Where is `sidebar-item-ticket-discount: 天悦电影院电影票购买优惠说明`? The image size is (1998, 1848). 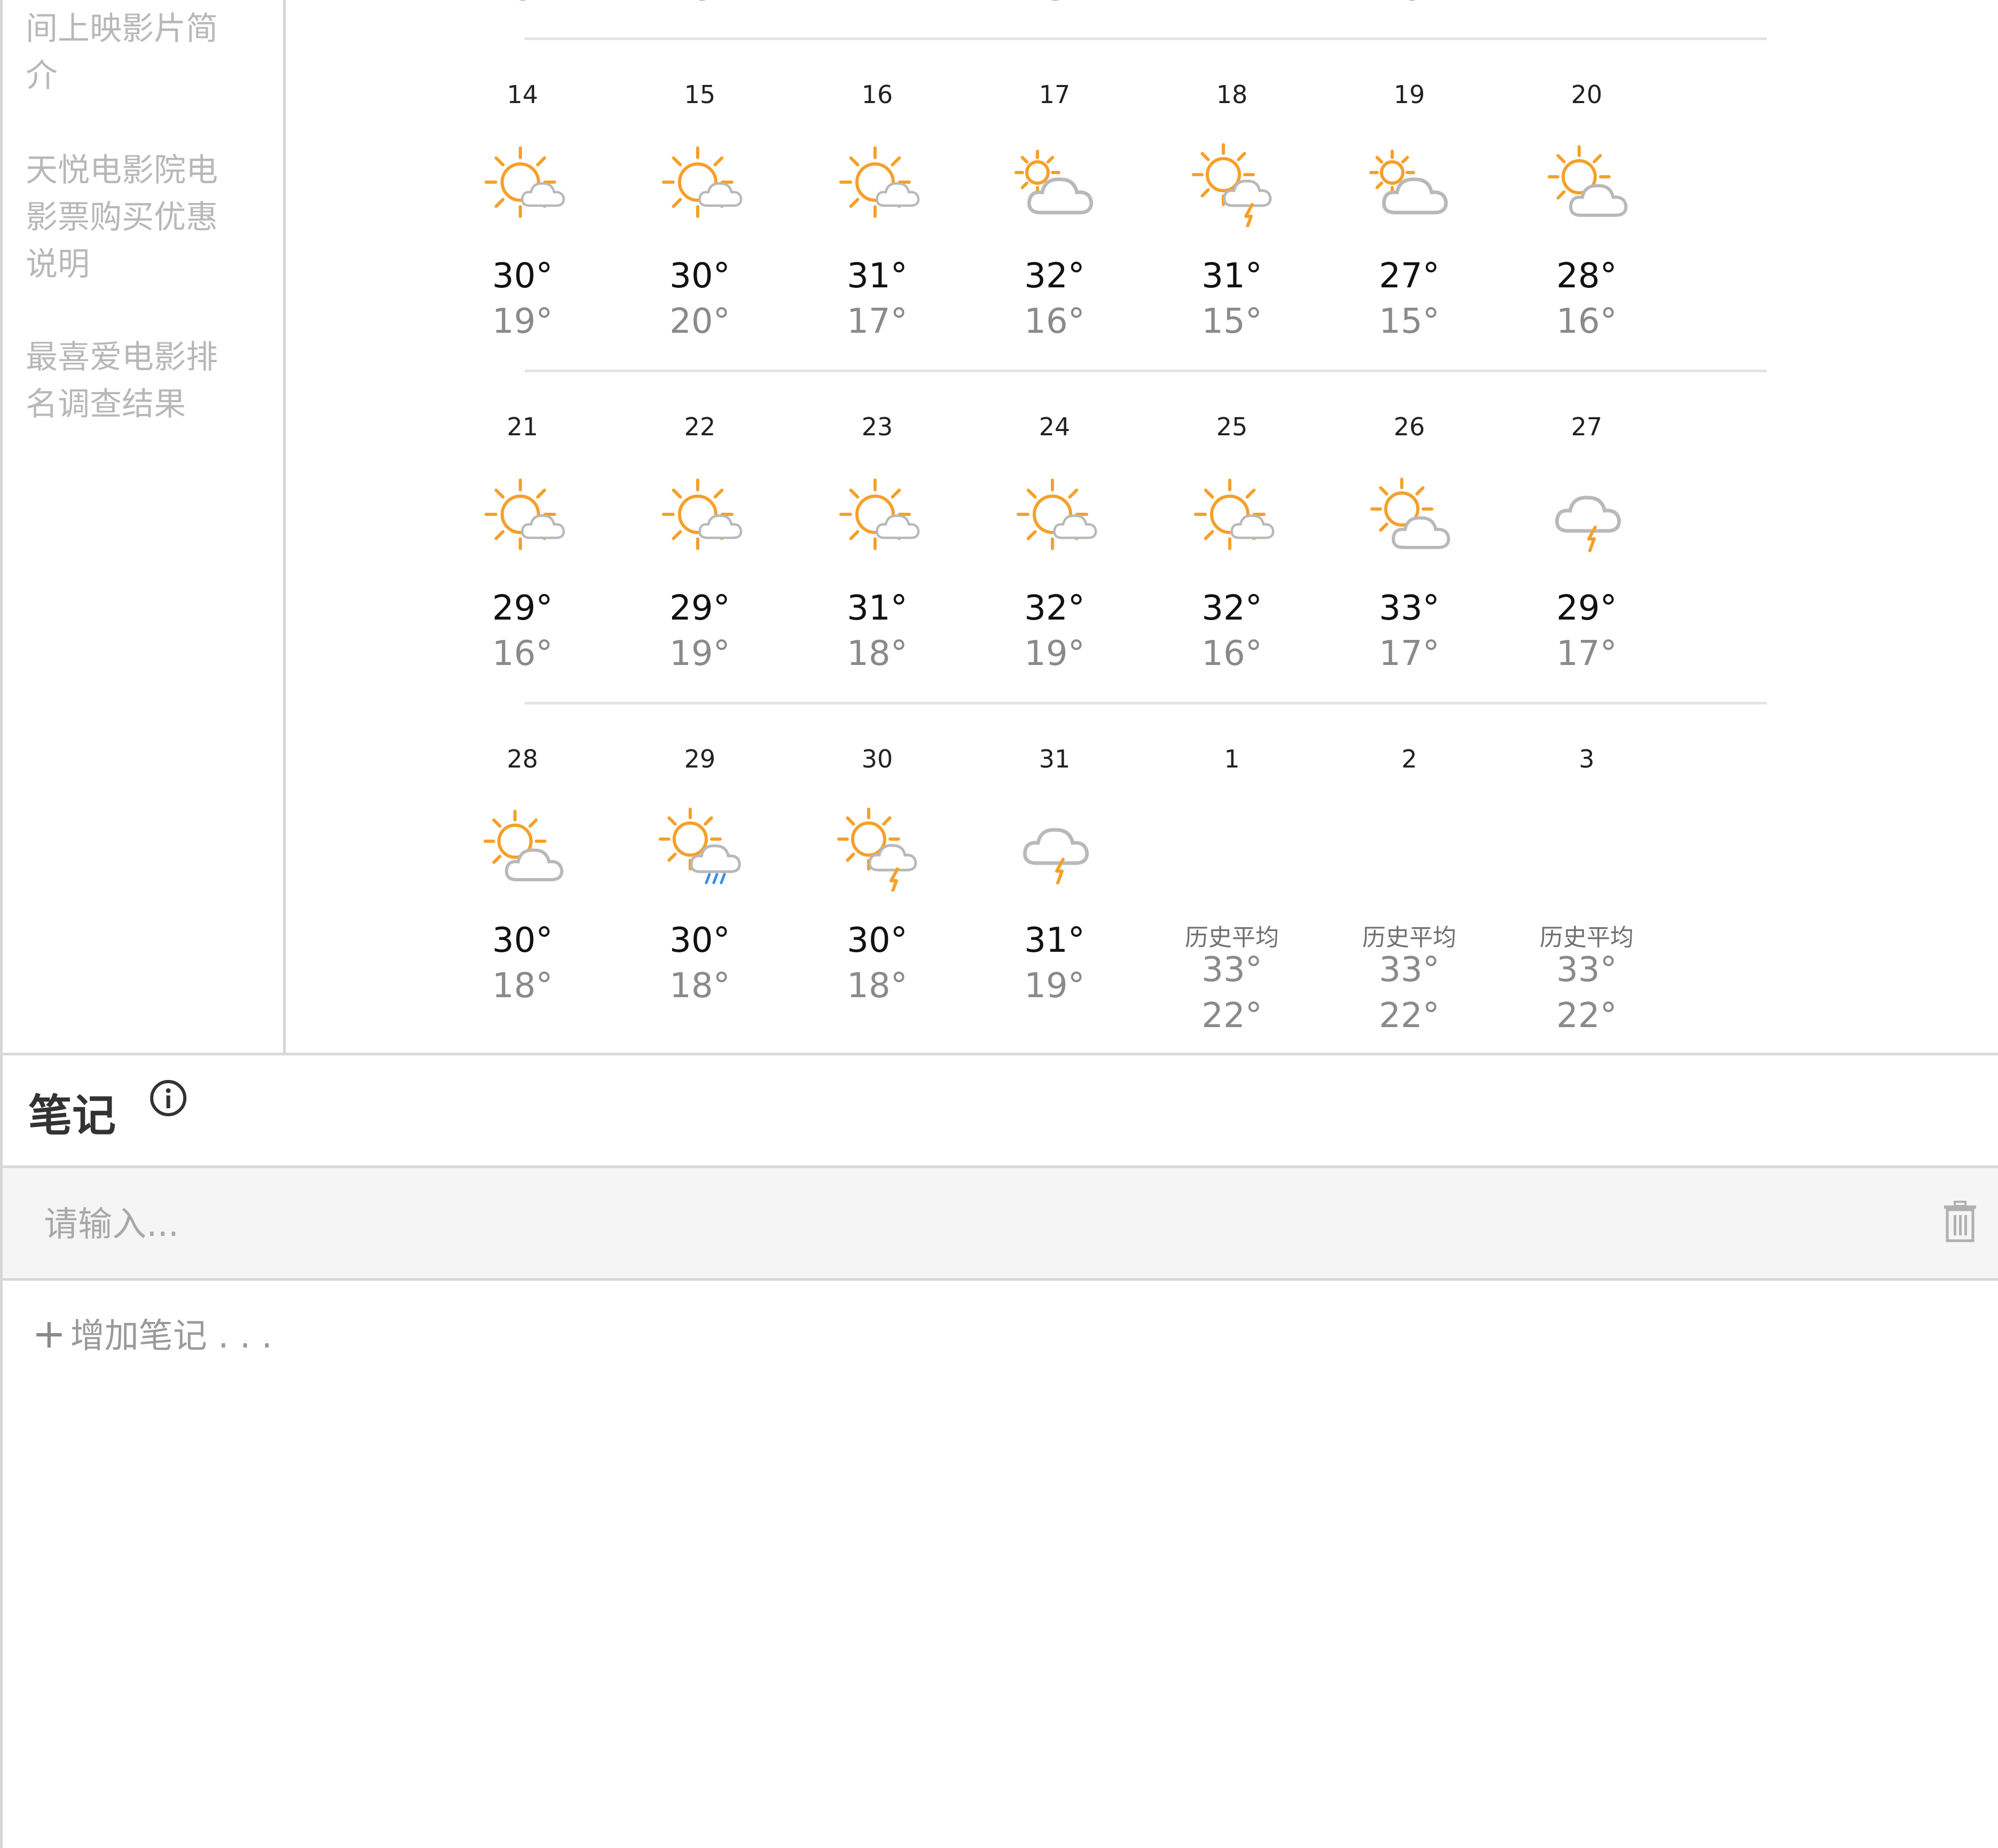
sidebar-item-ticket-discount: 天悦电影院电影票购买优惠说明 is located at coordinates (132, 217).